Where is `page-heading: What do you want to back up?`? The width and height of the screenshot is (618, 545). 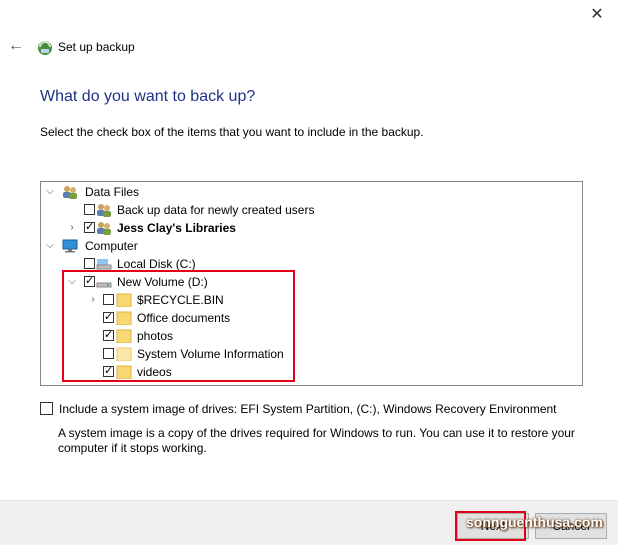
page-heading: What do you want to back up? is located at coordinates (148, 96).